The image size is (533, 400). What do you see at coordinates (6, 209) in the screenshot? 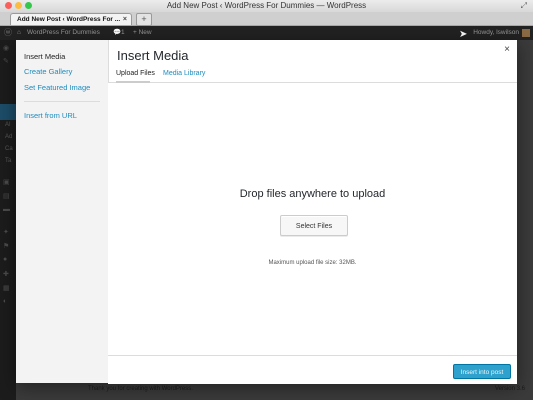
I see `comments-icon: ▬` at bounding box center [6, 209].